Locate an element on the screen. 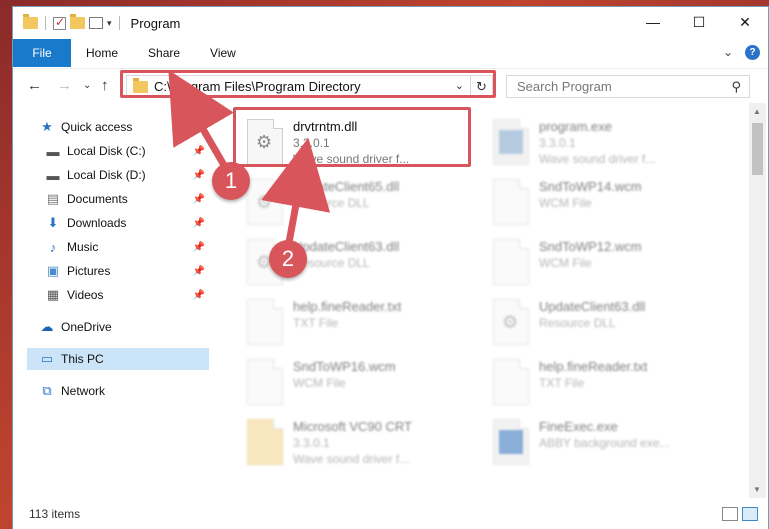 This screenshot has width=769, height=529. callout-arrows is located at coordinates (249, 159).